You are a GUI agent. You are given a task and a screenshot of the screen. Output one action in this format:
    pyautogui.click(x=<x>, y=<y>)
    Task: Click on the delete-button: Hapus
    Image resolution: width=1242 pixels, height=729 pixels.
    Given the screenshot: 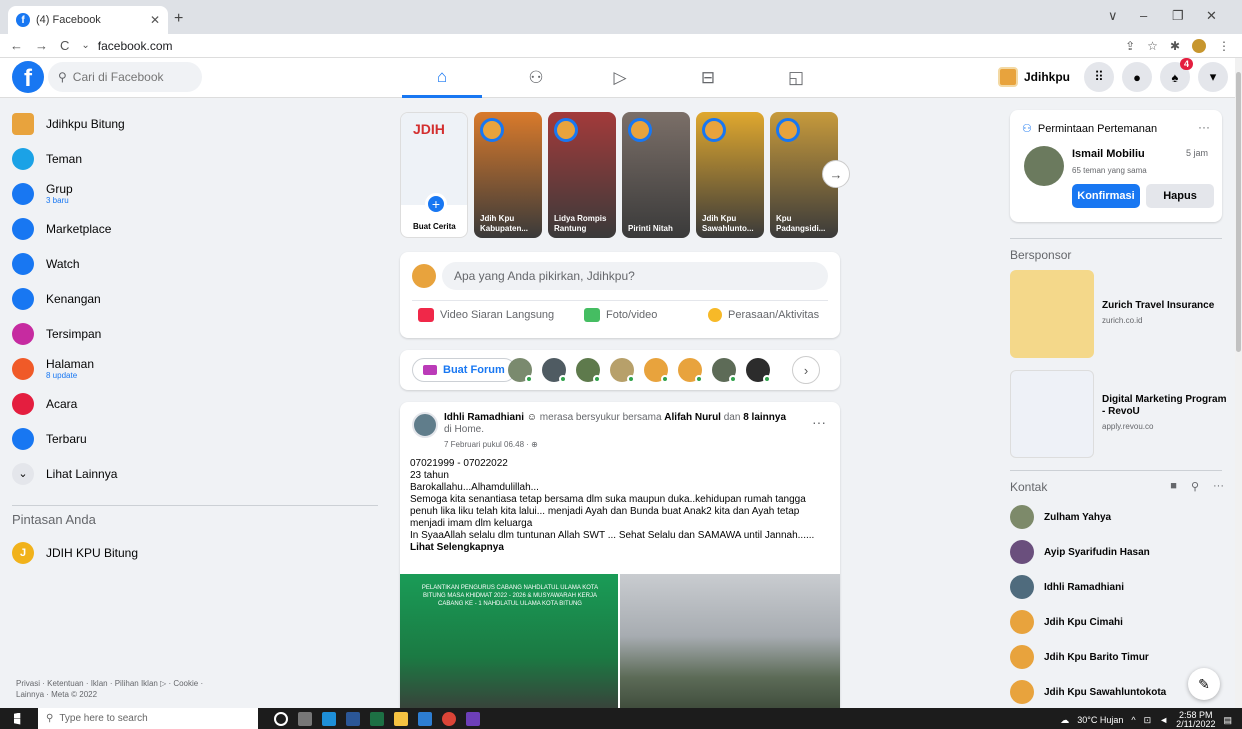 What is the action you would take?
    pyautogui.click(x=1180, y=196)
    